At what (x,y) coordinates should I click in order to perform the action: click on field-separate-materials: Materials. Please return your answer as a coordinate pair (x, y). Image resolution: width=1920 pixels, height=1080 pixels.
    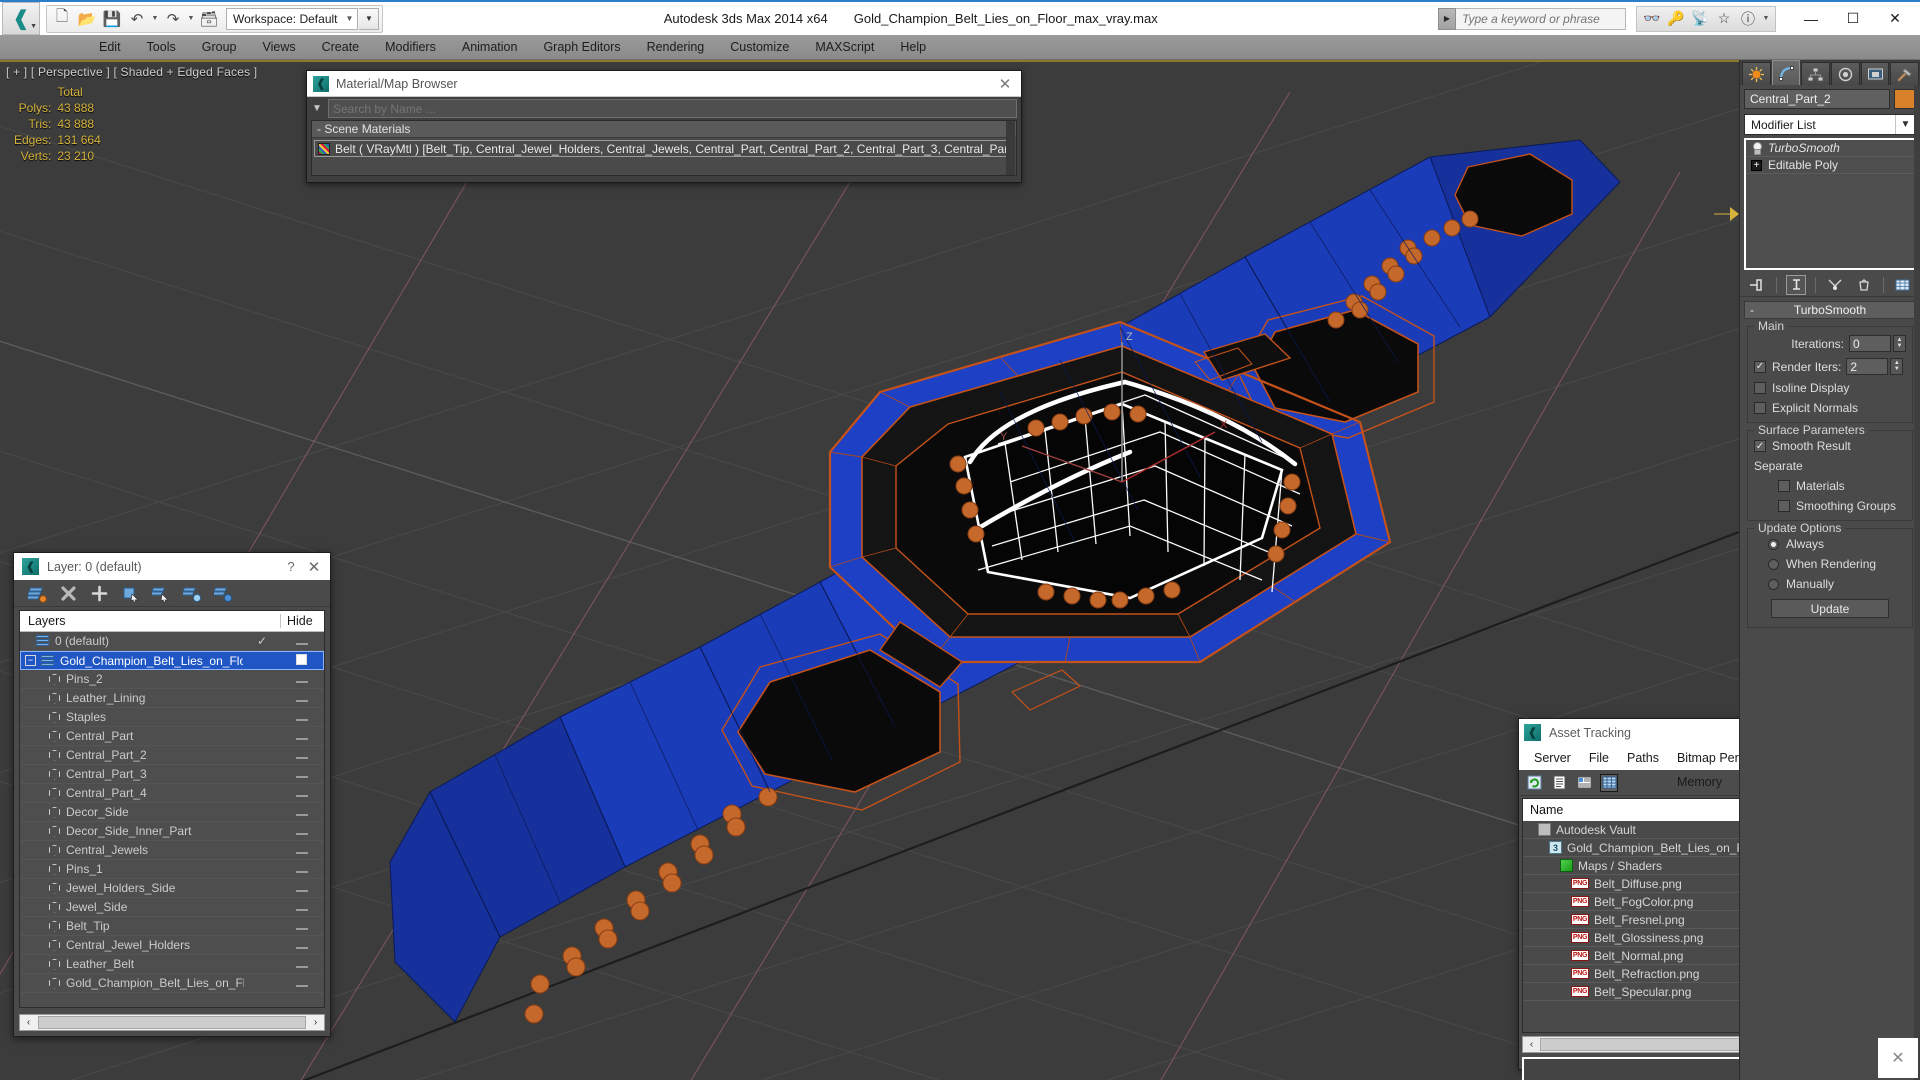
    Looking at the image, I should click on (1830, 486).